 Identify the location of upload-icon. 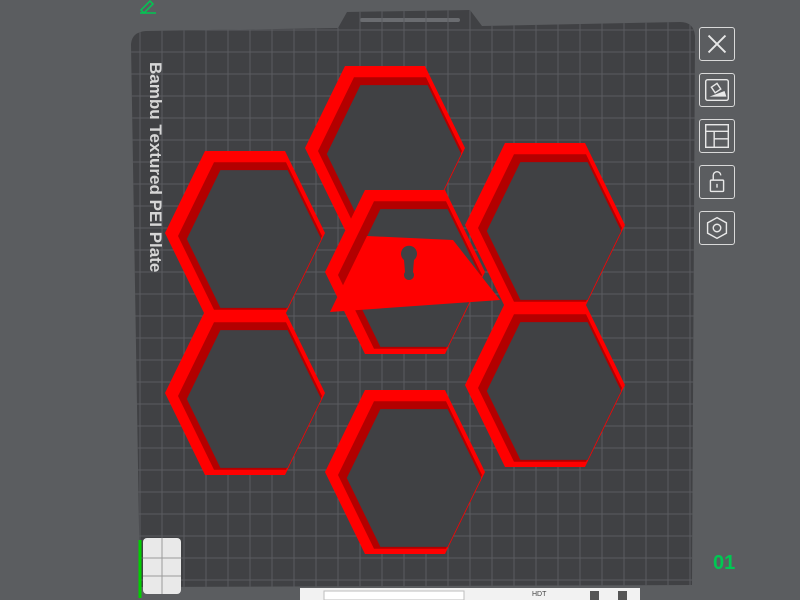
(594, 595).